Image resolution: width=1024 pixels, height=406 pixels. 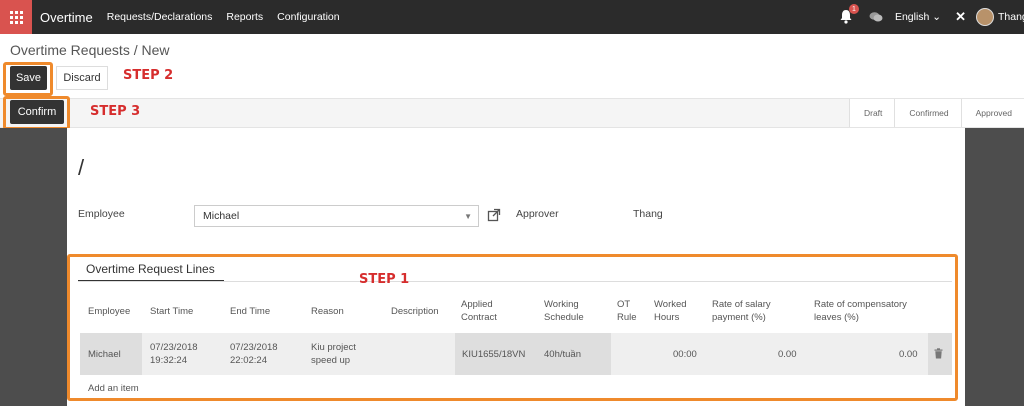 I want to click on col-header-rate-salary: Rate of salary payment (%), so click(x=741, y=311).